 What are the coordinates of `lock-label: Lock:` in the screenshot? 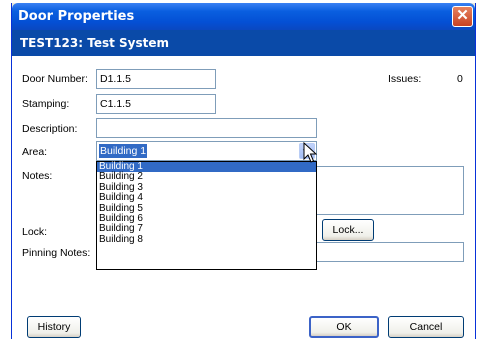 It's located at (35, 232).